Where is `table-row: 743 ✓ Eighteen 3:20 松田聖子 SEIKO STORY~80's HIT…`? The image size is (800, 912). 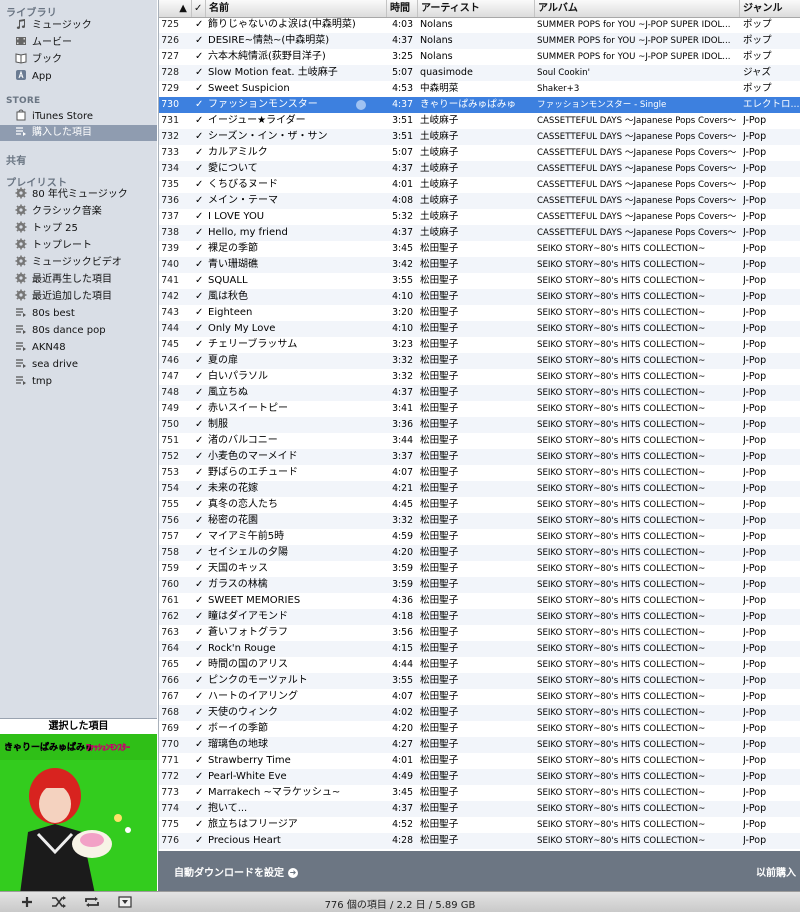 table-row: 743 ✓ Eighteen 3:20 松田聖子 SEIKO STORY~80's HIT… is located at coordinates (479, 313).